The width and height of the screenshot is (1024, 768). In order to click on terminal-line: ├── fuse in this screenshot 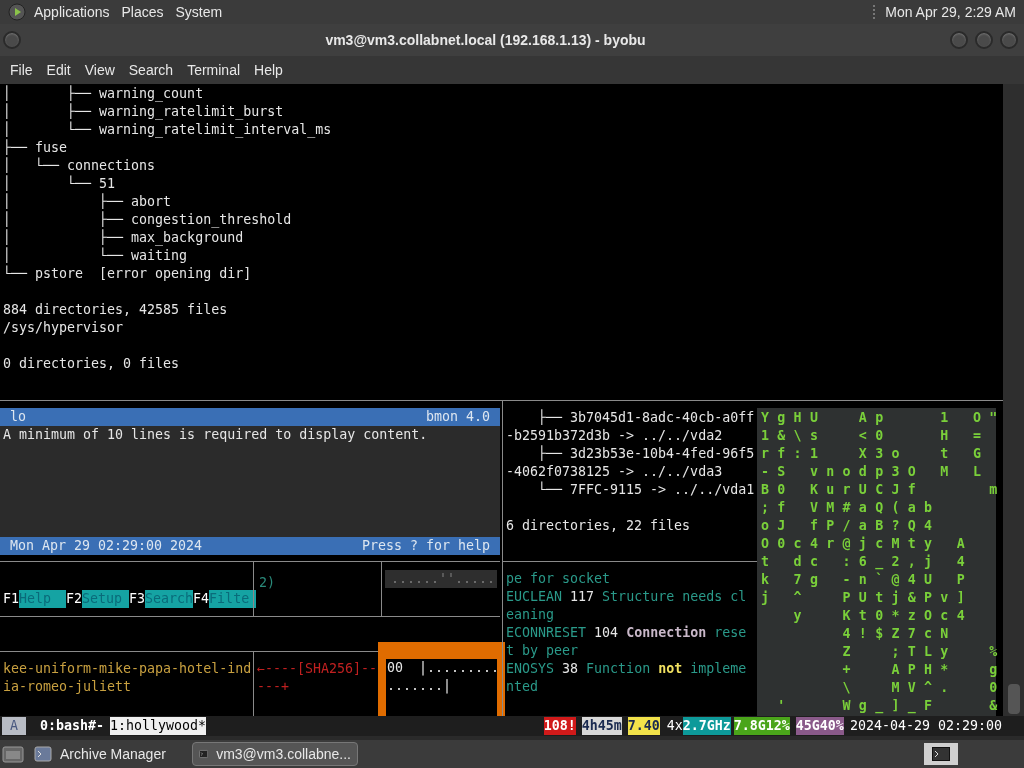, I will do `click(36, 148)`.